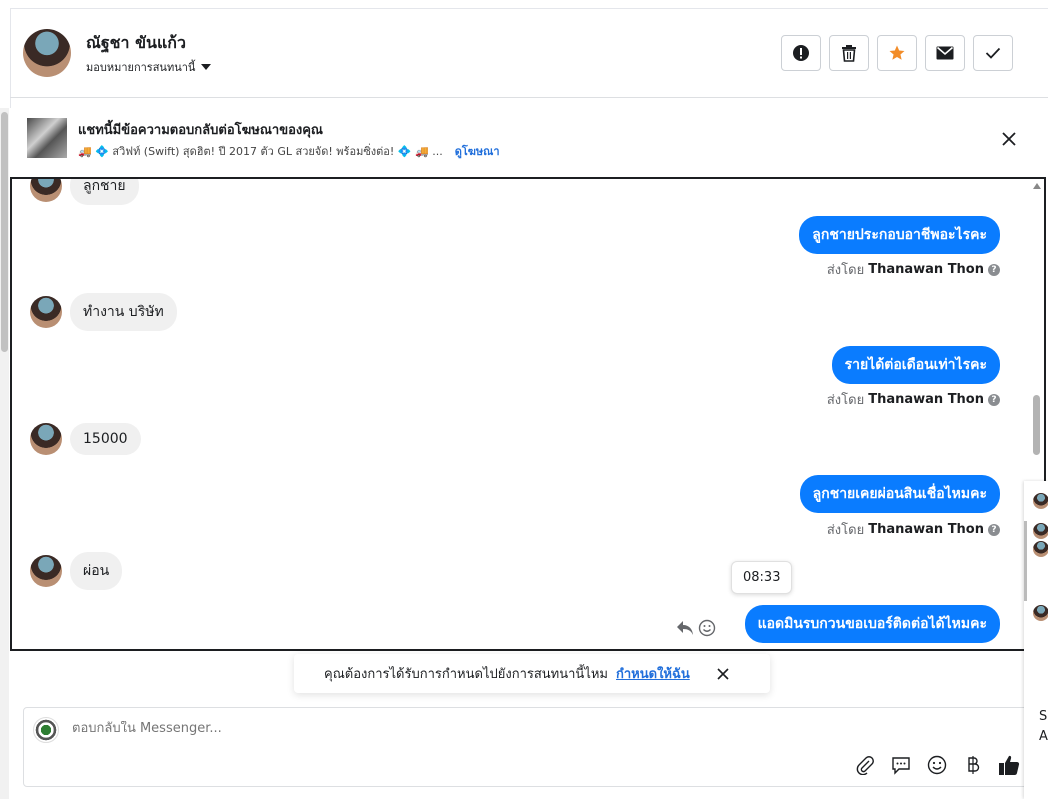  I want to click on incoming-message: ลูกชาย, so click(84, 192).